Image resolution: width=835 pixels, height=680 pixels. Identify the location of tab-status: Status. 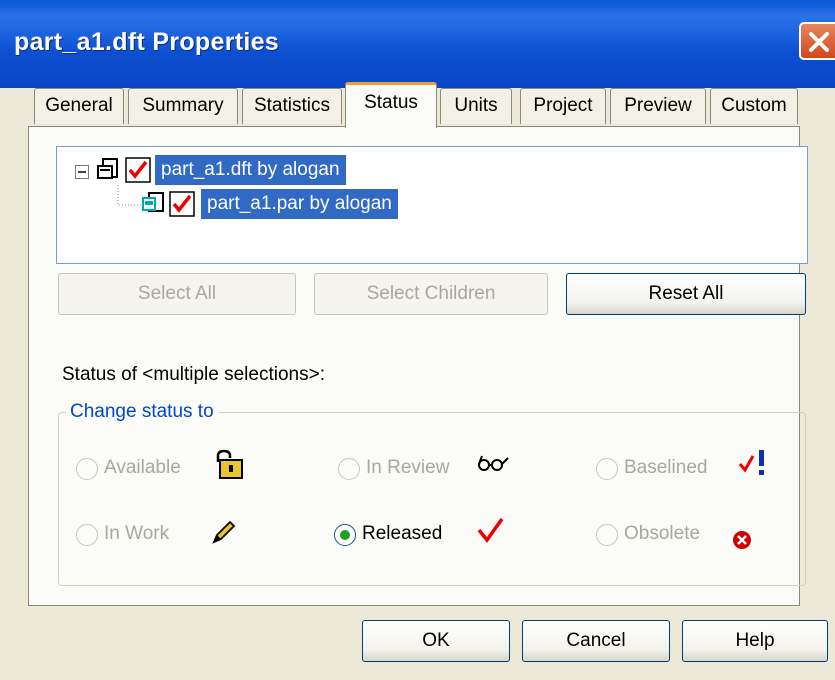
(391, 105).